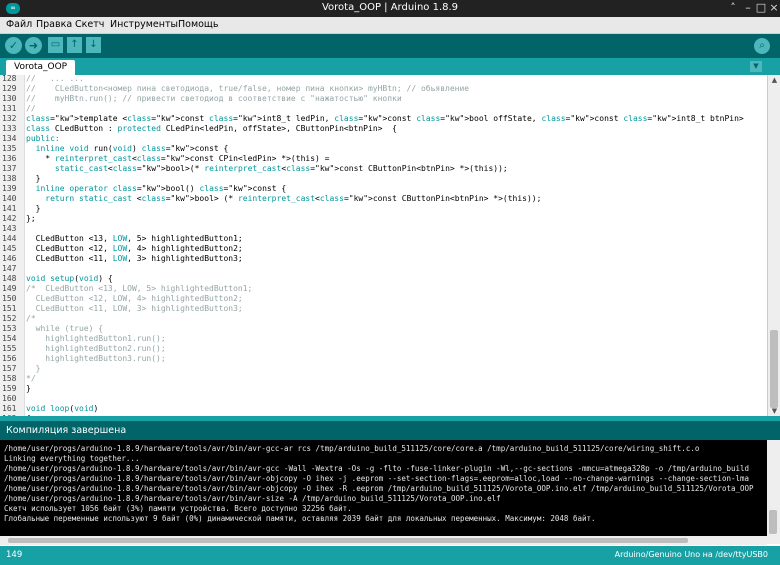 This screenshot has width=780, height=565. I want to click on save-sketch-button: ↓, so click(93, 45).